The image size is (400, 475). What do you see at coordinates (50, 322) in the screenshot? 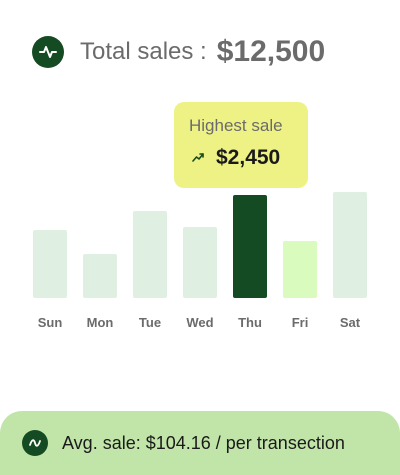
I see `day-label-sun: Sun` at bounding box center [50, 322].